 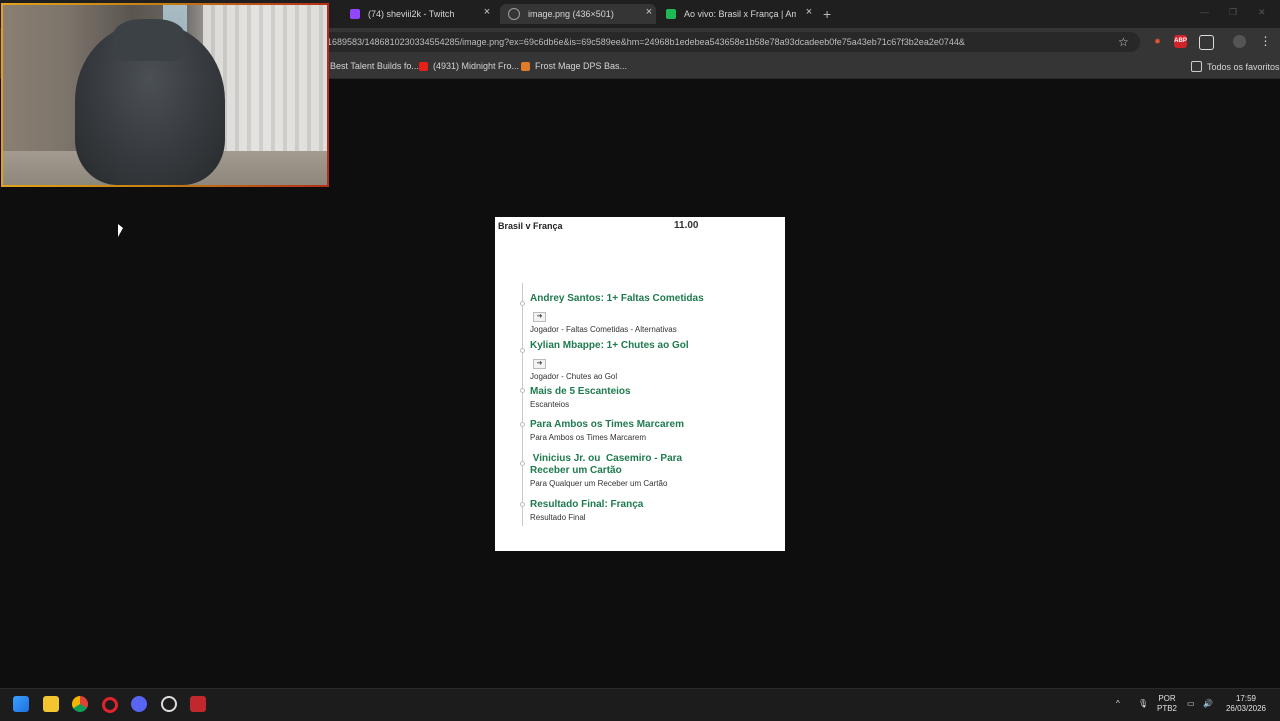 I want to click on network-icon: ▭, so click(x=1191, y=704).